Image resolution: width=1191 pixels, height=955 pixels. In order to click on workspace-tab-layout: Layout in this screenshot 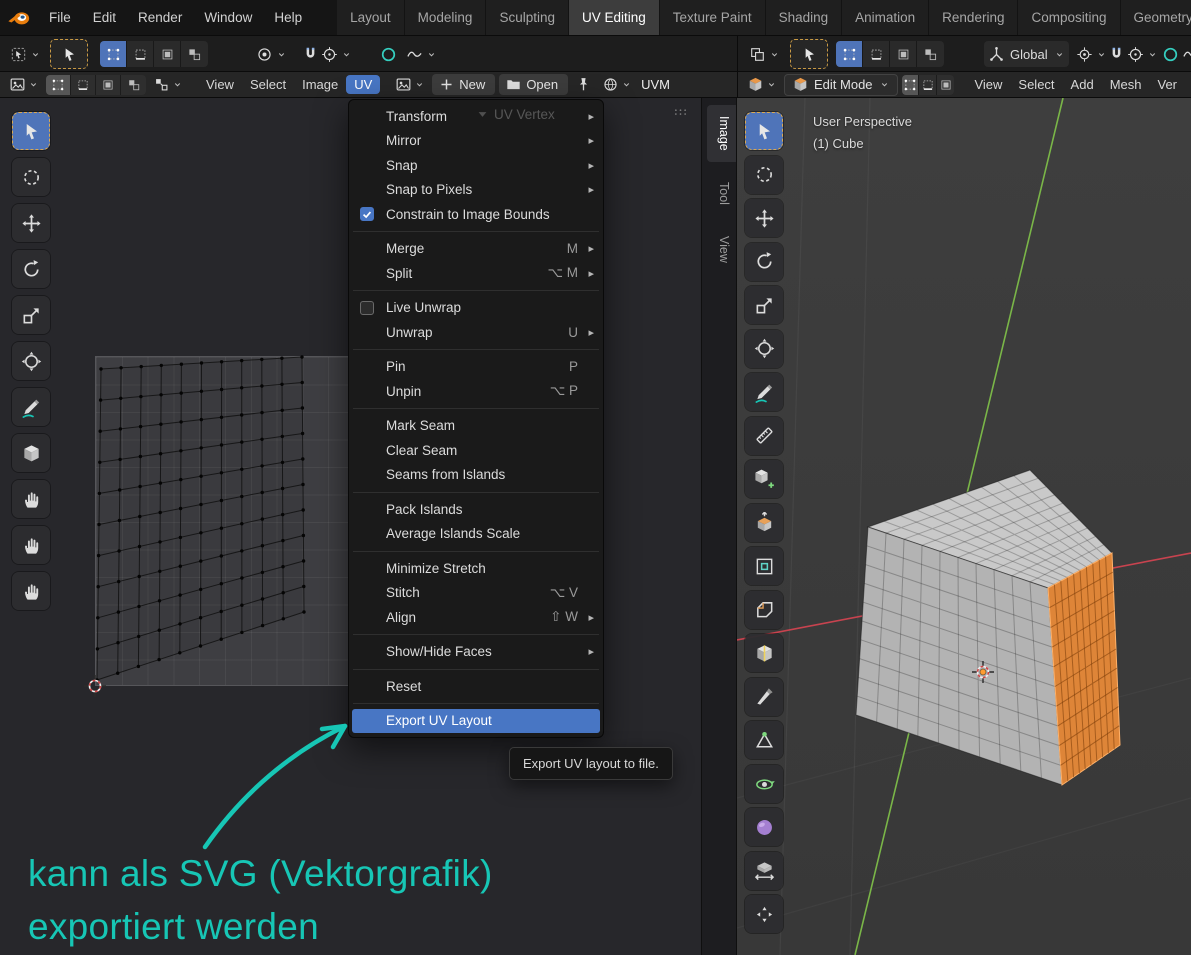, I will do `click(371, 17)`.